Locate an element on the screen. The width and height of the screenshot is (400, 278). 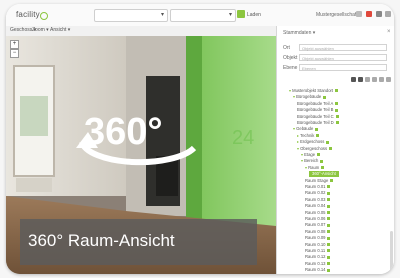
tree-item: Bürogebäude Teil A is located at coordinates (318, 104).